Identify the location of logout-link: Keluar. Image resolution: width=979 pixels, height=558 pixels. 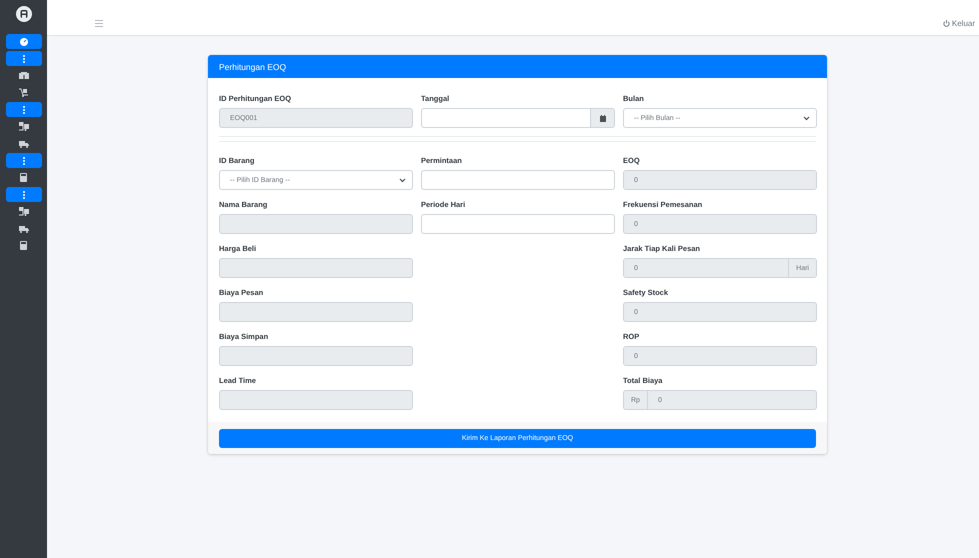
(958, 23).